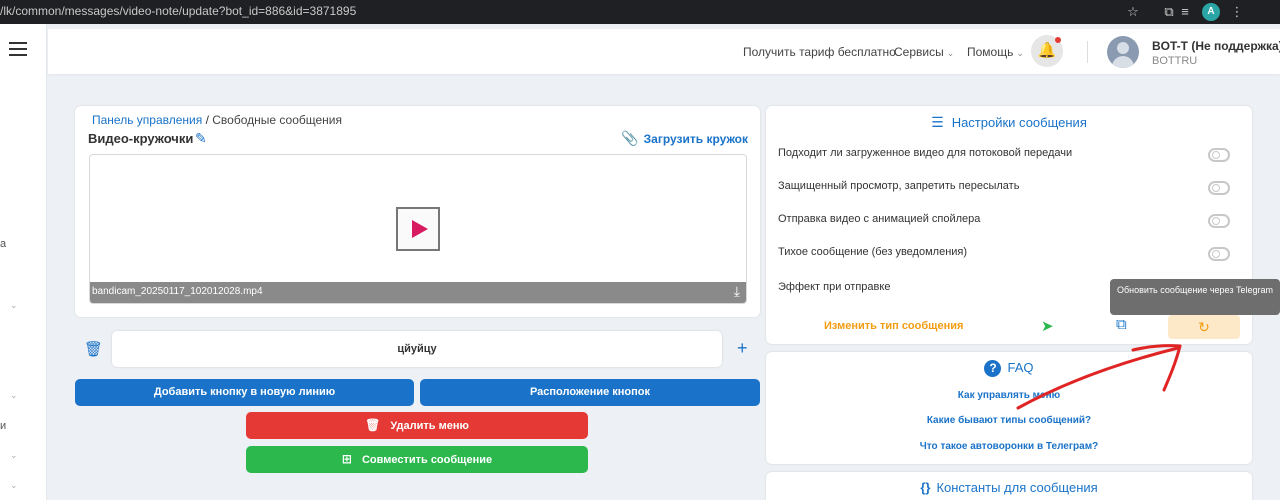 This screenshot has width=1280, height=500. What do you see at coordinates (1047, 51) in the screenshot?
I see `notifications-bell-icon: 🔔` at bounding box center [1047, 51].